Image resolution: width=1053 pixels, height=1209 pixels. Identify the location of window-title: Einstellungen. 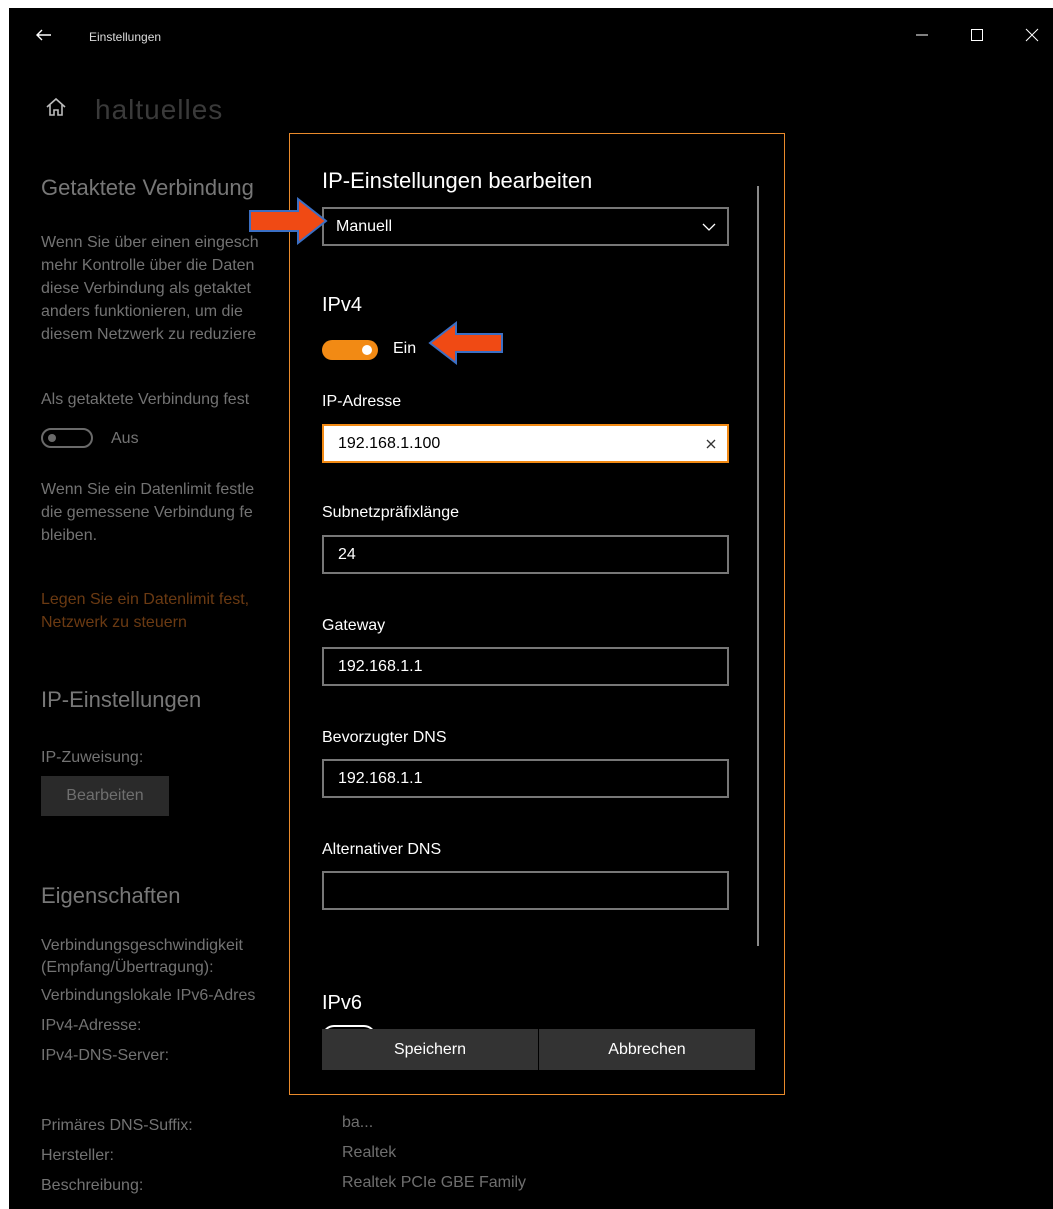
(125, 37).